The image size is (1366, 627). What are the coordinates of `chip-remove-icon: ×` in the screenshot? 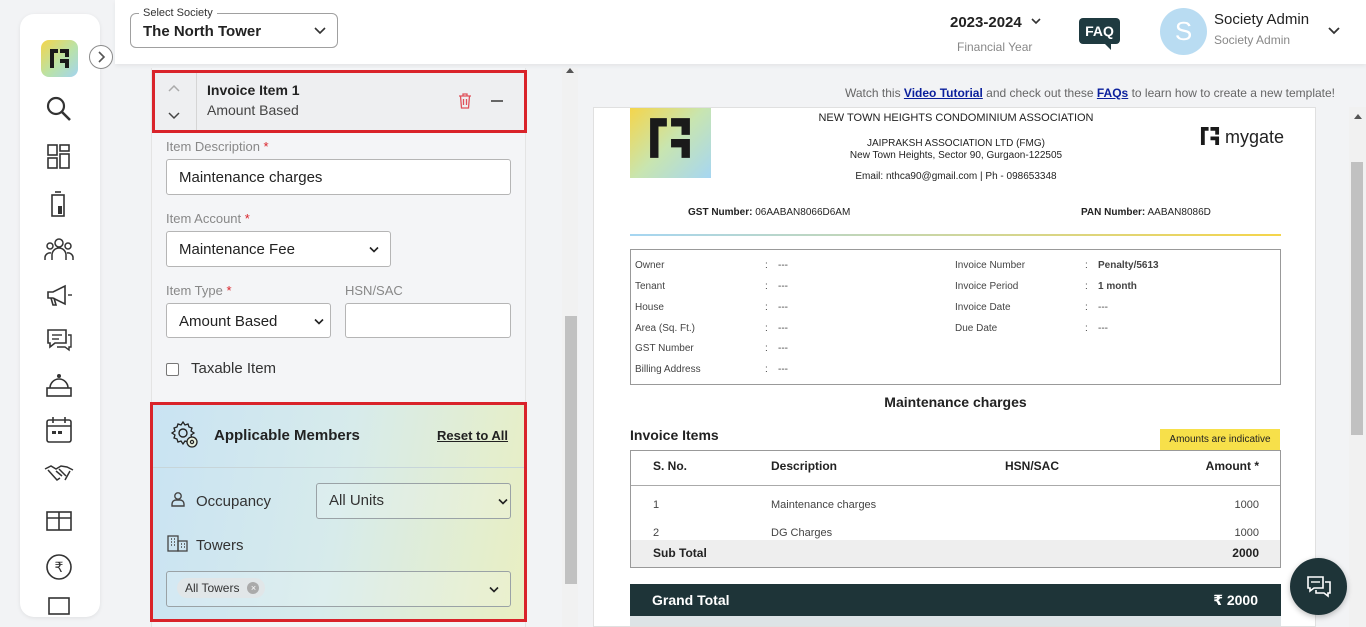 It's located at (253, 588).